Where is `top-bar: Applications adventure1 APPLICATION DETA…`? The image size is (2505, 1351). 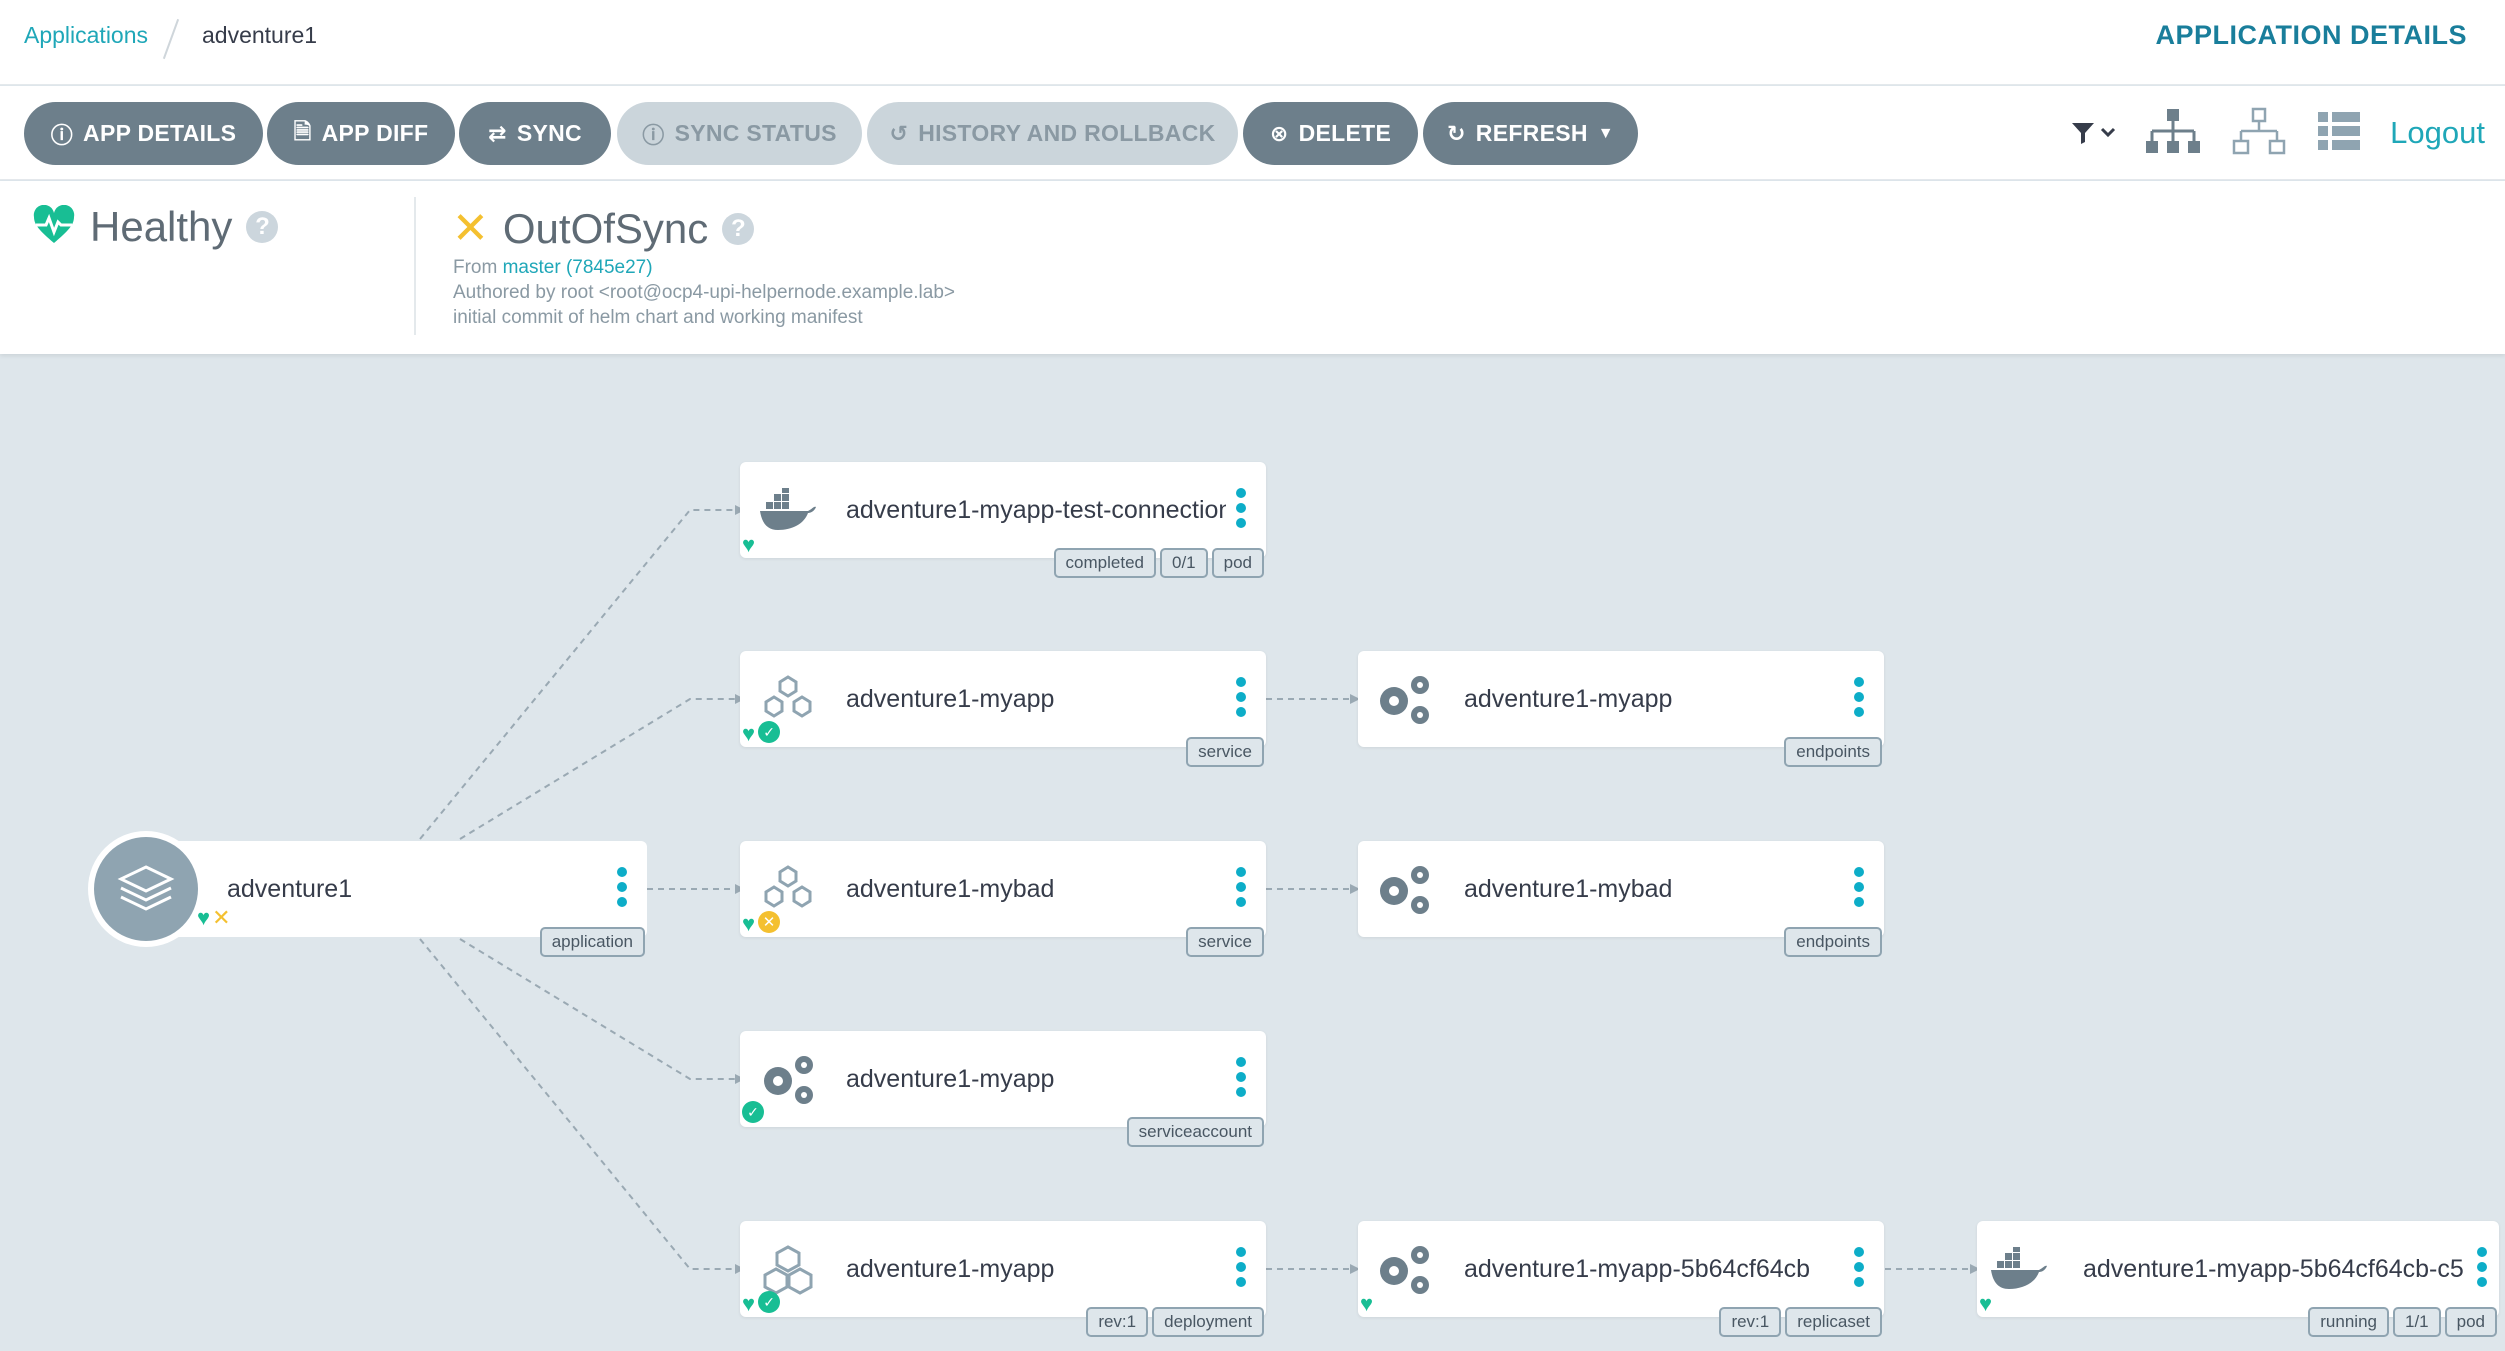 top-bar: Applications adventure1 APPLICATION DETA… is located at coordinates (1252, 42).